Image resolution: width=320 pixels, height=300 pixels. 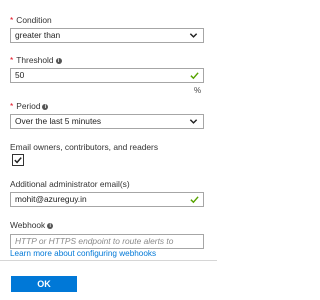 I want to click on period-dropdown: Over the last 5 minutes, so click(x=107, y=121).